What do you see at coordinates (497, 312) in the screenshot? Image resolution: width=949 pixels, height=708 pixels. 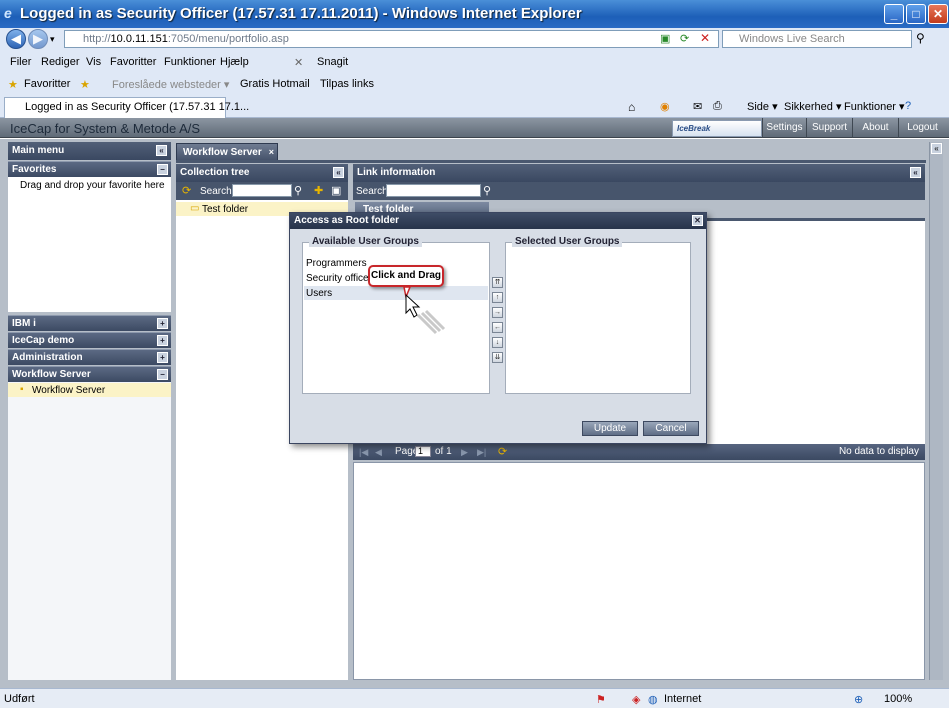 I see `add-button: →` at bounding box center [497, 312].